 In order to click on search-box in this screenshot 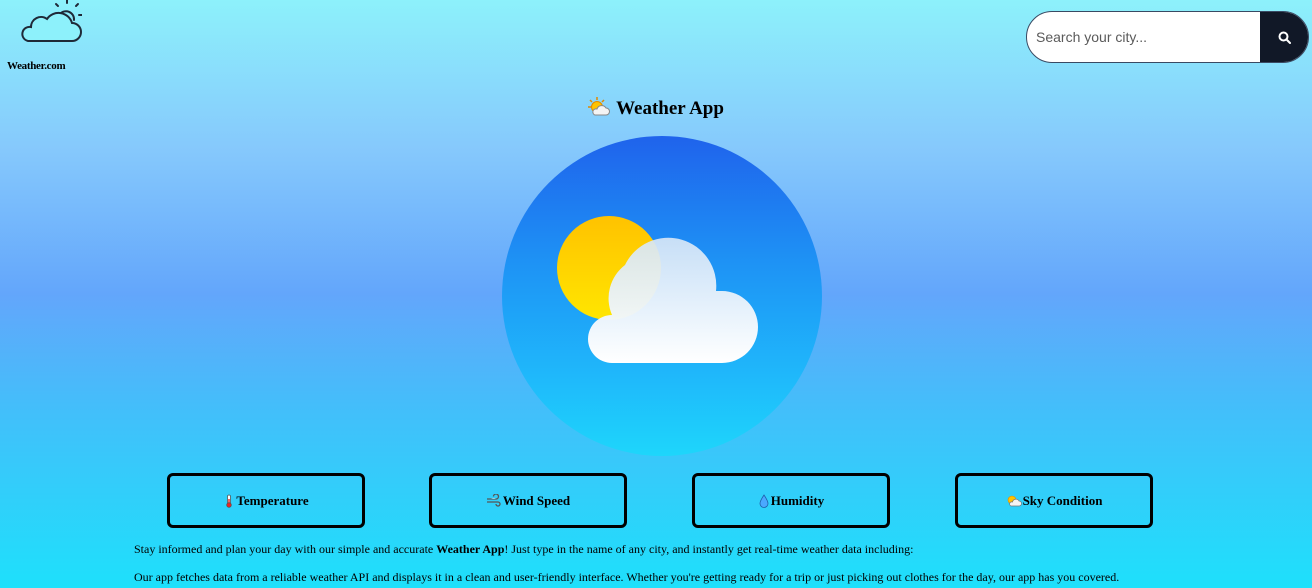, I will do `click(1167, 37)`.